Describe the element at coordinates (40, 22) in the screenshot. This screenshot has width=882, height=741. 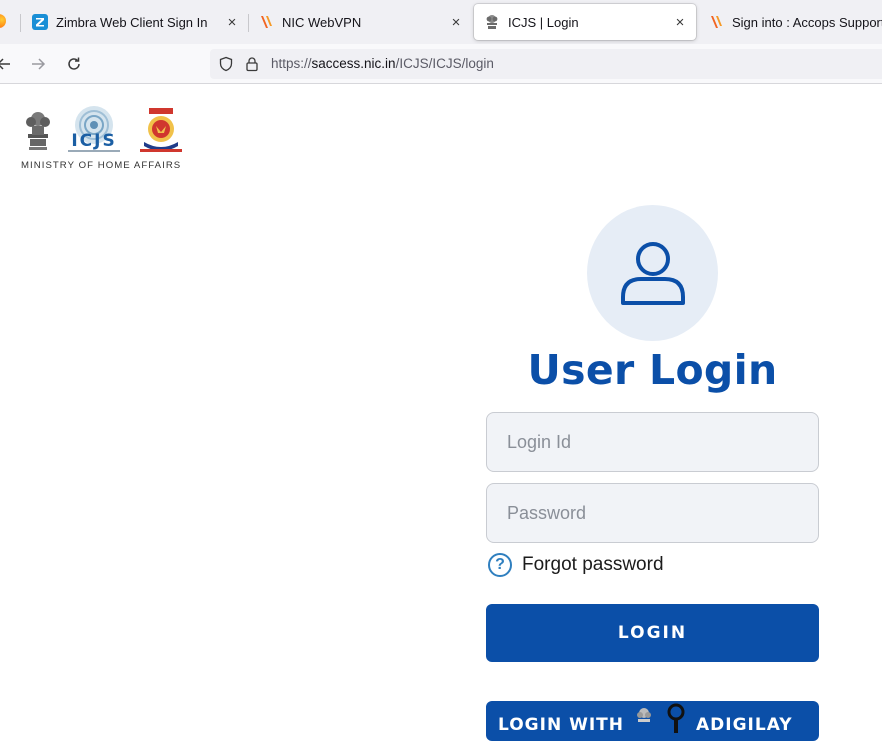
I see `zimbra-icon` at that location.